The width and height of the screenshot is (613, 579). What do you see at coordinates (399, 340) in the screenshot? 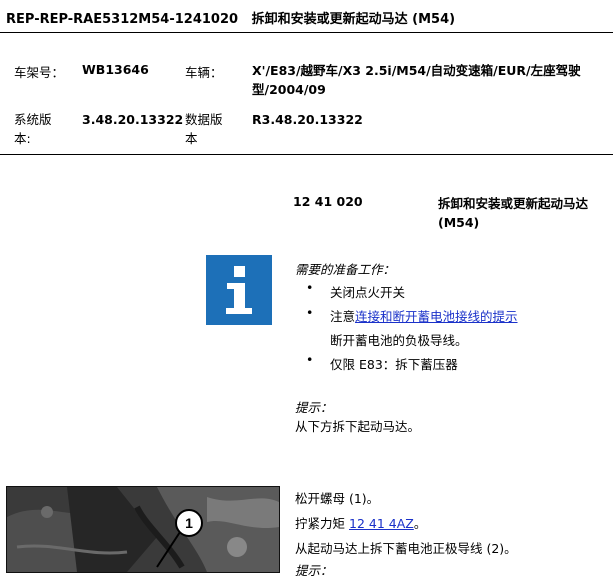
I see `preparation-bullet-2-continuation: 断开蓄电池的负极导线。` at bounding box center [399, 340].